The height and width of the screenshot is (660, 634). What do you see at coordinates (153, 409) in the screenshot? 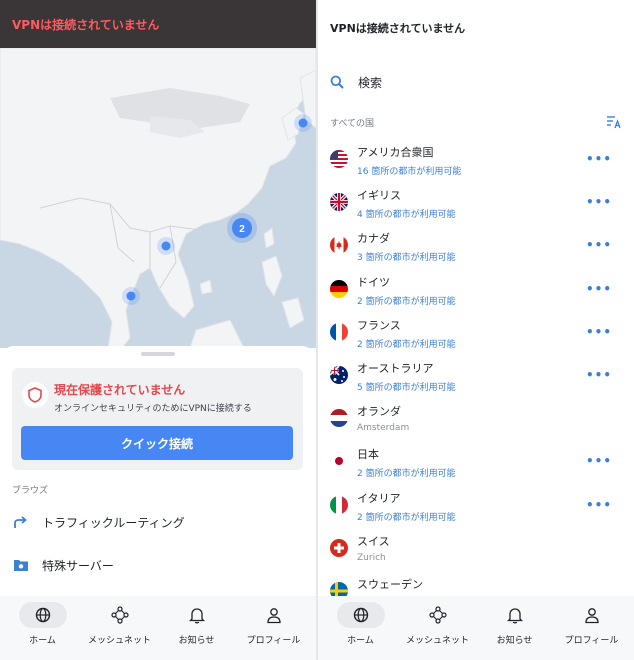
I see `protection-status-subtitle: オンラインセキュリティのためにVPNに接続する` at bounding box center [153, 409].